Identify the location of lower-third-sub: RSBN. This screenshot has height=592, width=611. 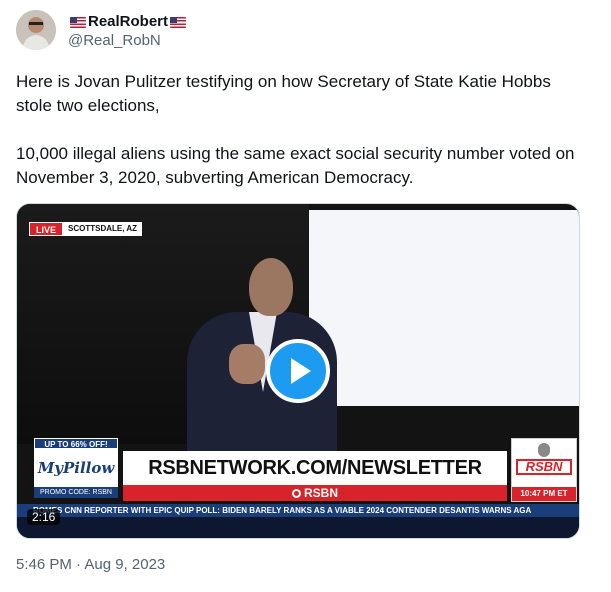
(315, 493).